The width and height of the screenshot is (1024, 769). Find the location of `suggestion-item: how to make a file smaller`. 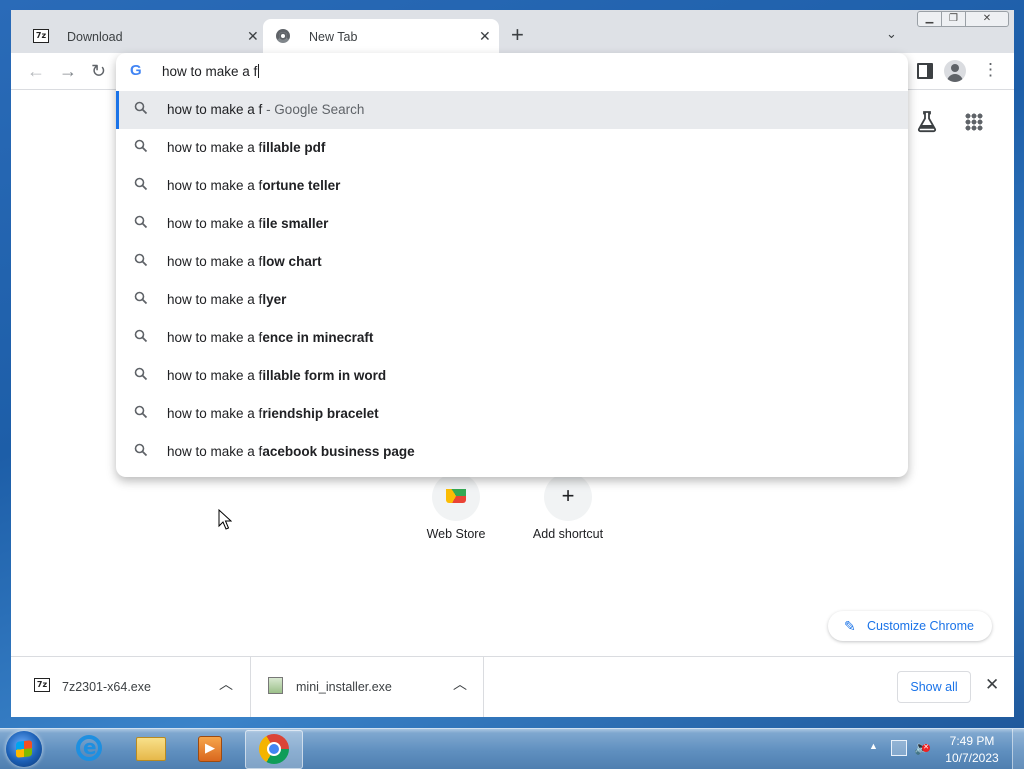

suggestion-item: how to make a file smaller is located at coordinates (512, 224).